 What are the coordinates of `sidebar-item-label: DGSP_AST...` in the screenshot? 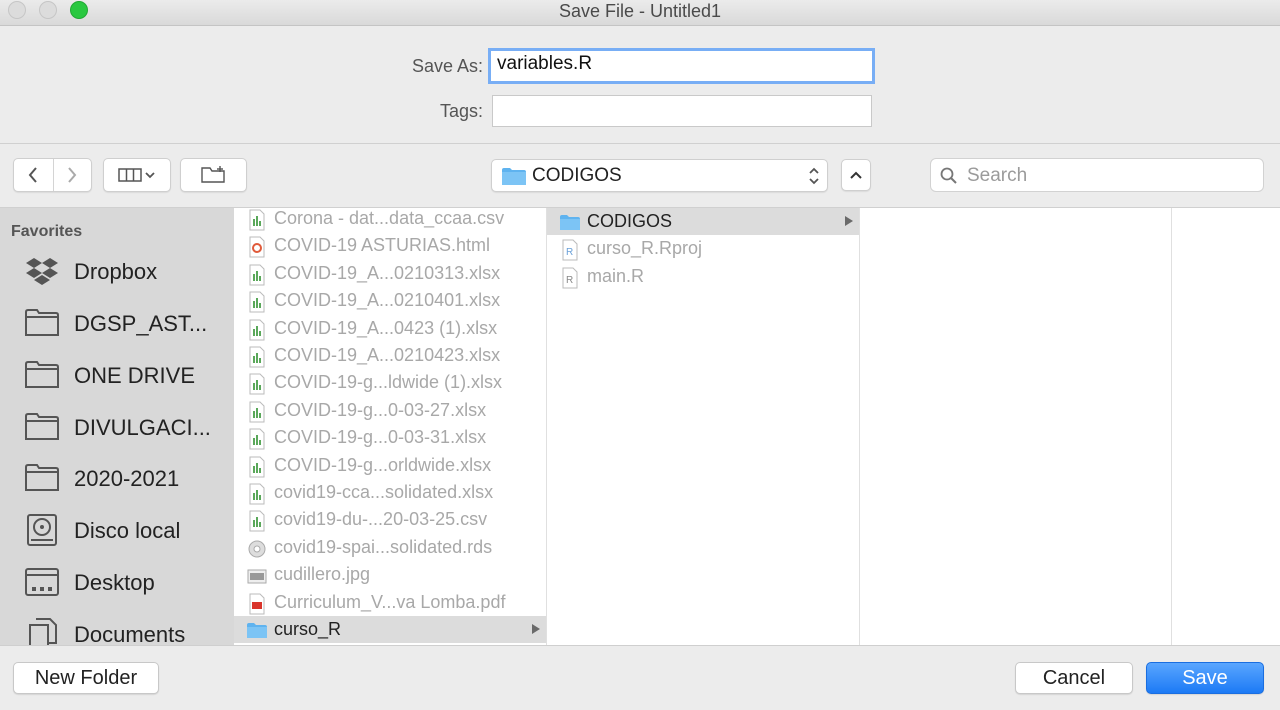 It's located at (141, 323).